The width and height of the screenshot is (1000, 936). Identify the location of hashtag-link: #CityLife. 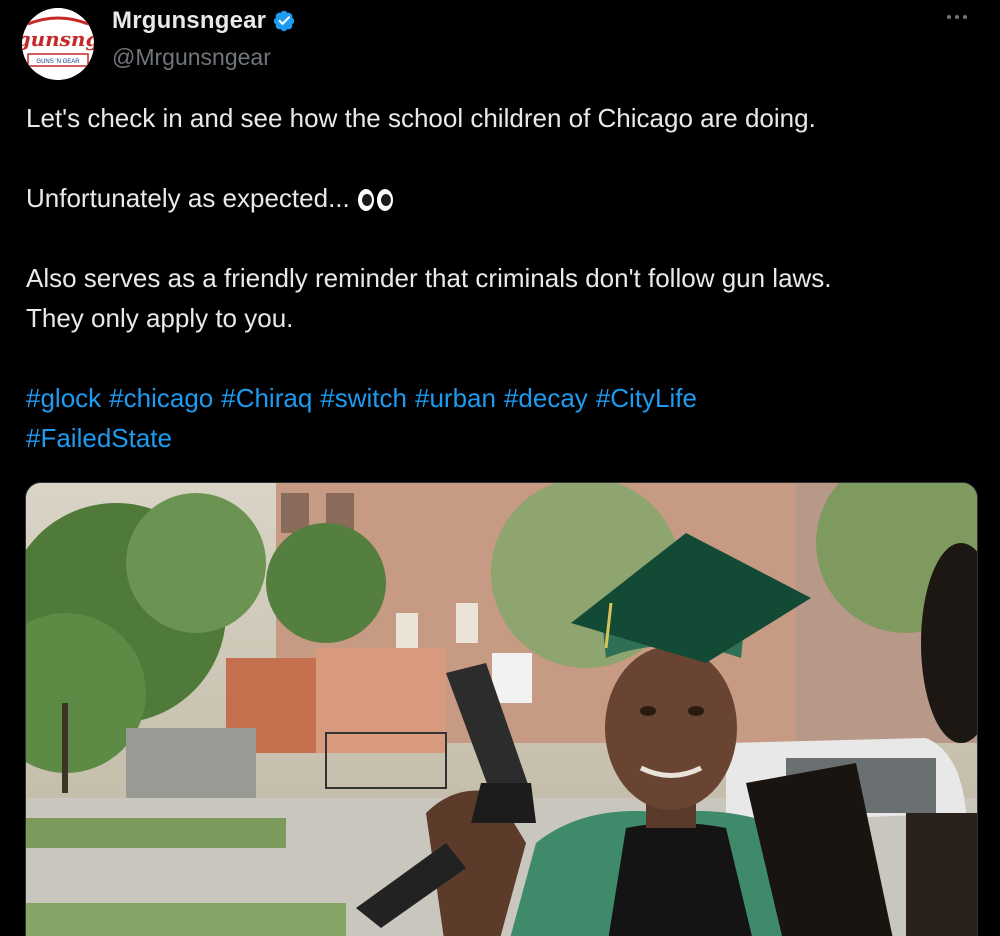
(646, 398).